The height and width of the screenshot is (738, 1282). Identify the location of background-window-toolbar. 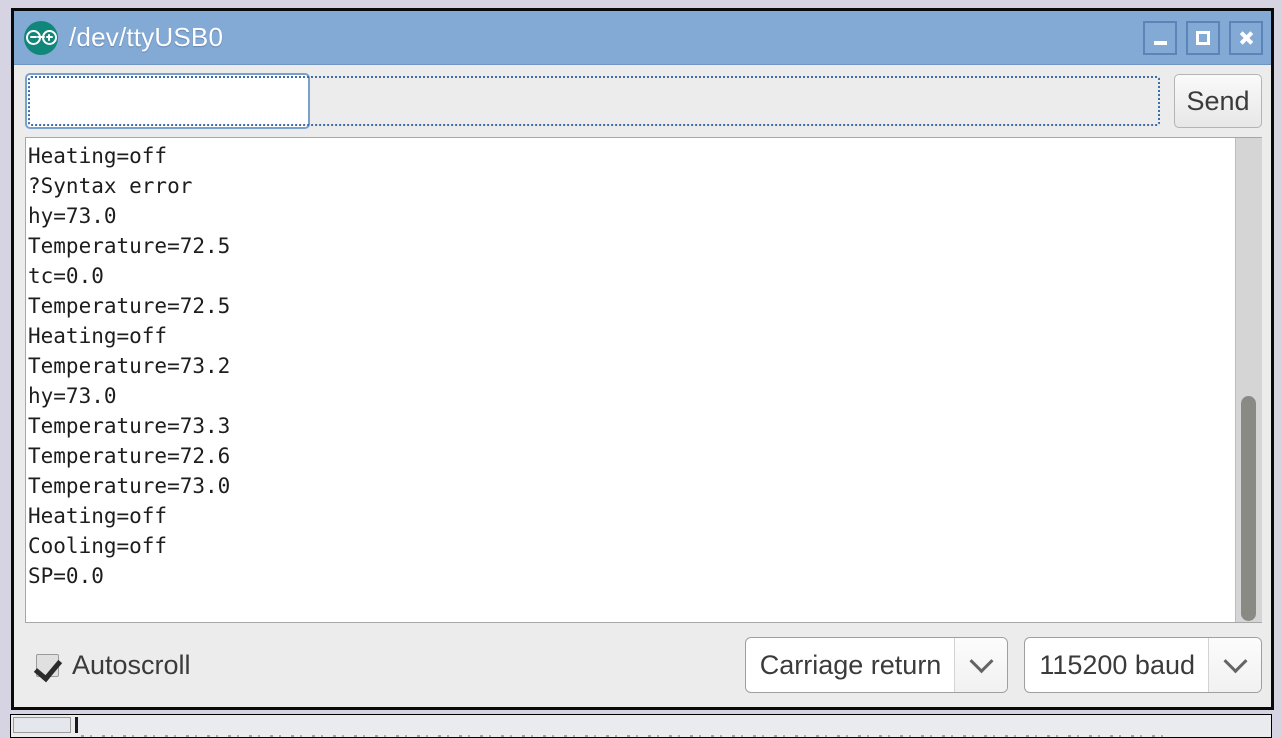
(672, 725).